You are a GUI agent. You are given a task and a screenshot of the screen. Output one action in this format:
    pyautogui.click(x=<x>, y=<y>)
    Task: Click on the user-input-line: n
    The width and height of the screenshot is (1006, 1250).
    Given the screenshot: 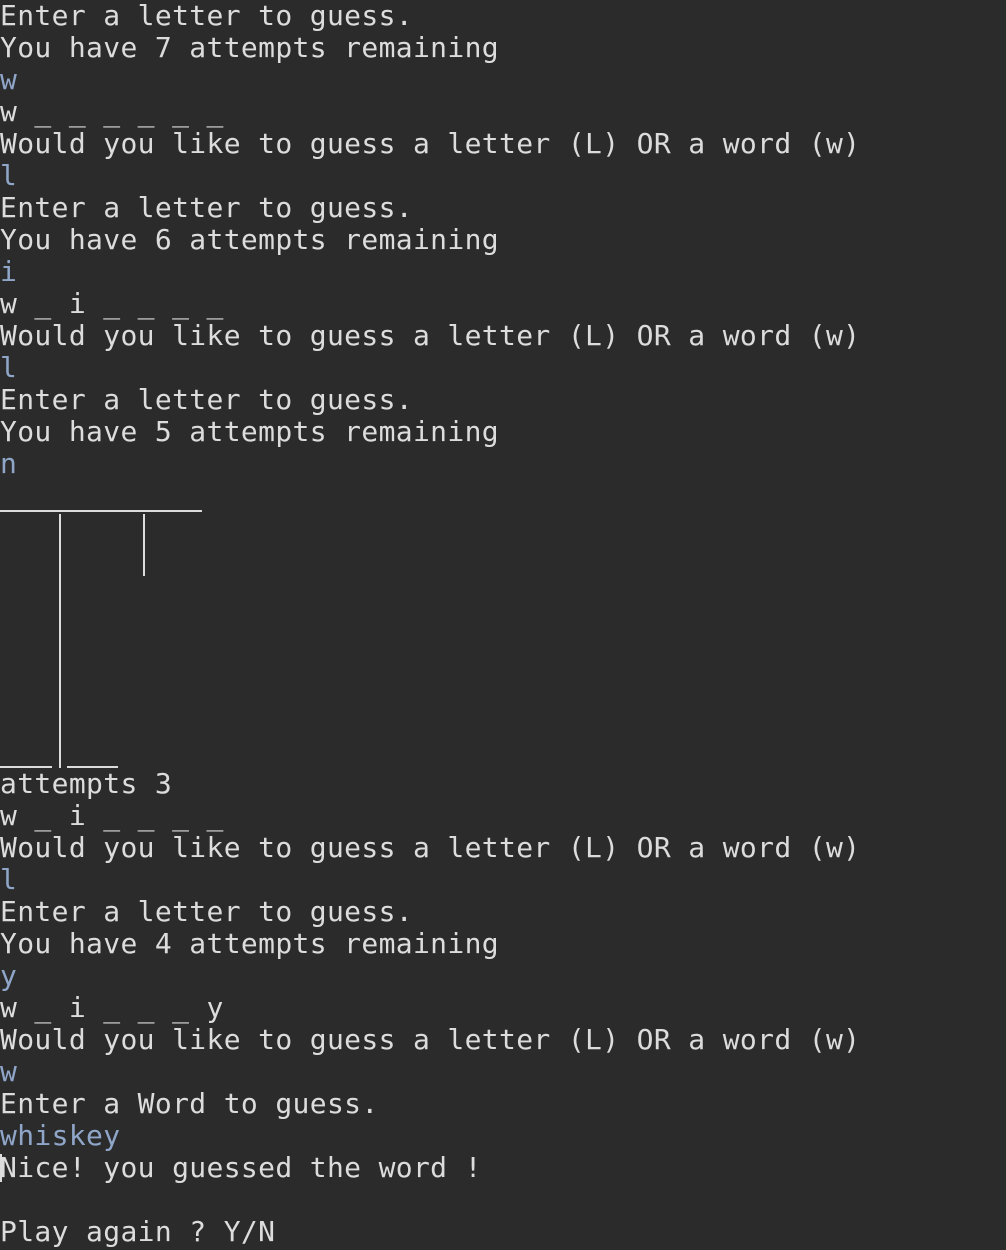 What is the action you would take?
    pyautogui.click(x=9, y=463)
    